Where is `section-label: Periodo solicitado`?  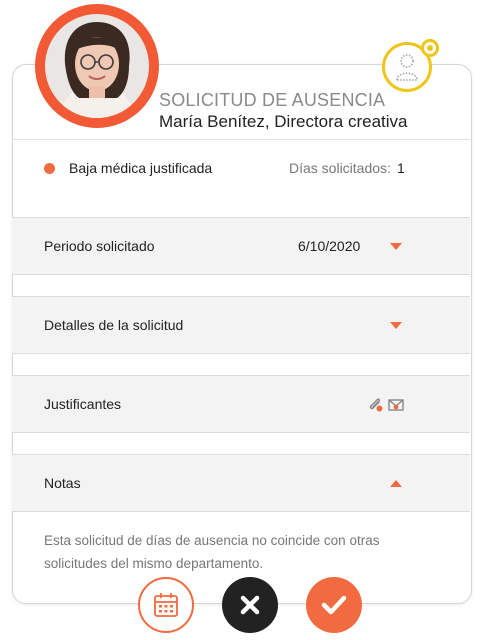 section-label: Periodo solicitado is located at coordinates (99, 246).